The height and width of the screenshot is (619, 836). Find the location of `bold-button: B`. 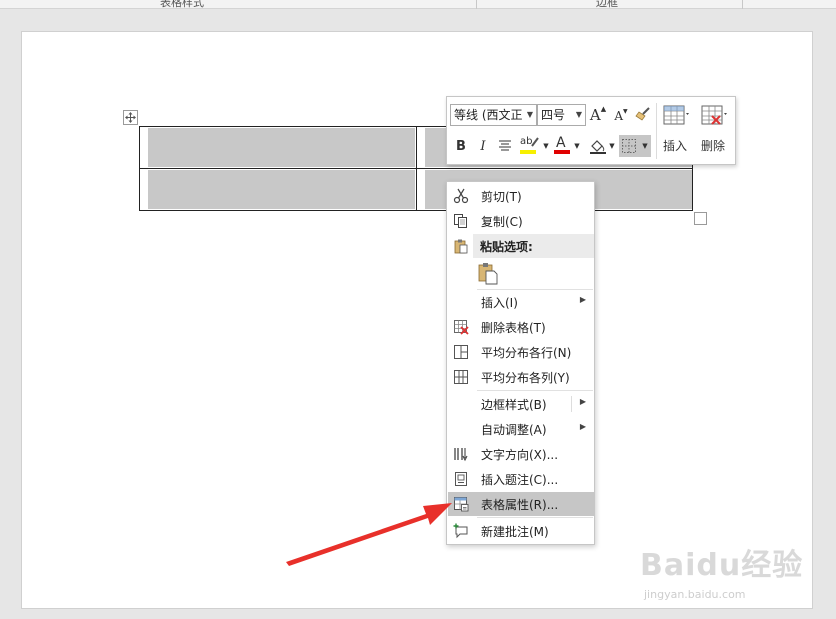

bold-button: B is located at coordinates (461, 146).